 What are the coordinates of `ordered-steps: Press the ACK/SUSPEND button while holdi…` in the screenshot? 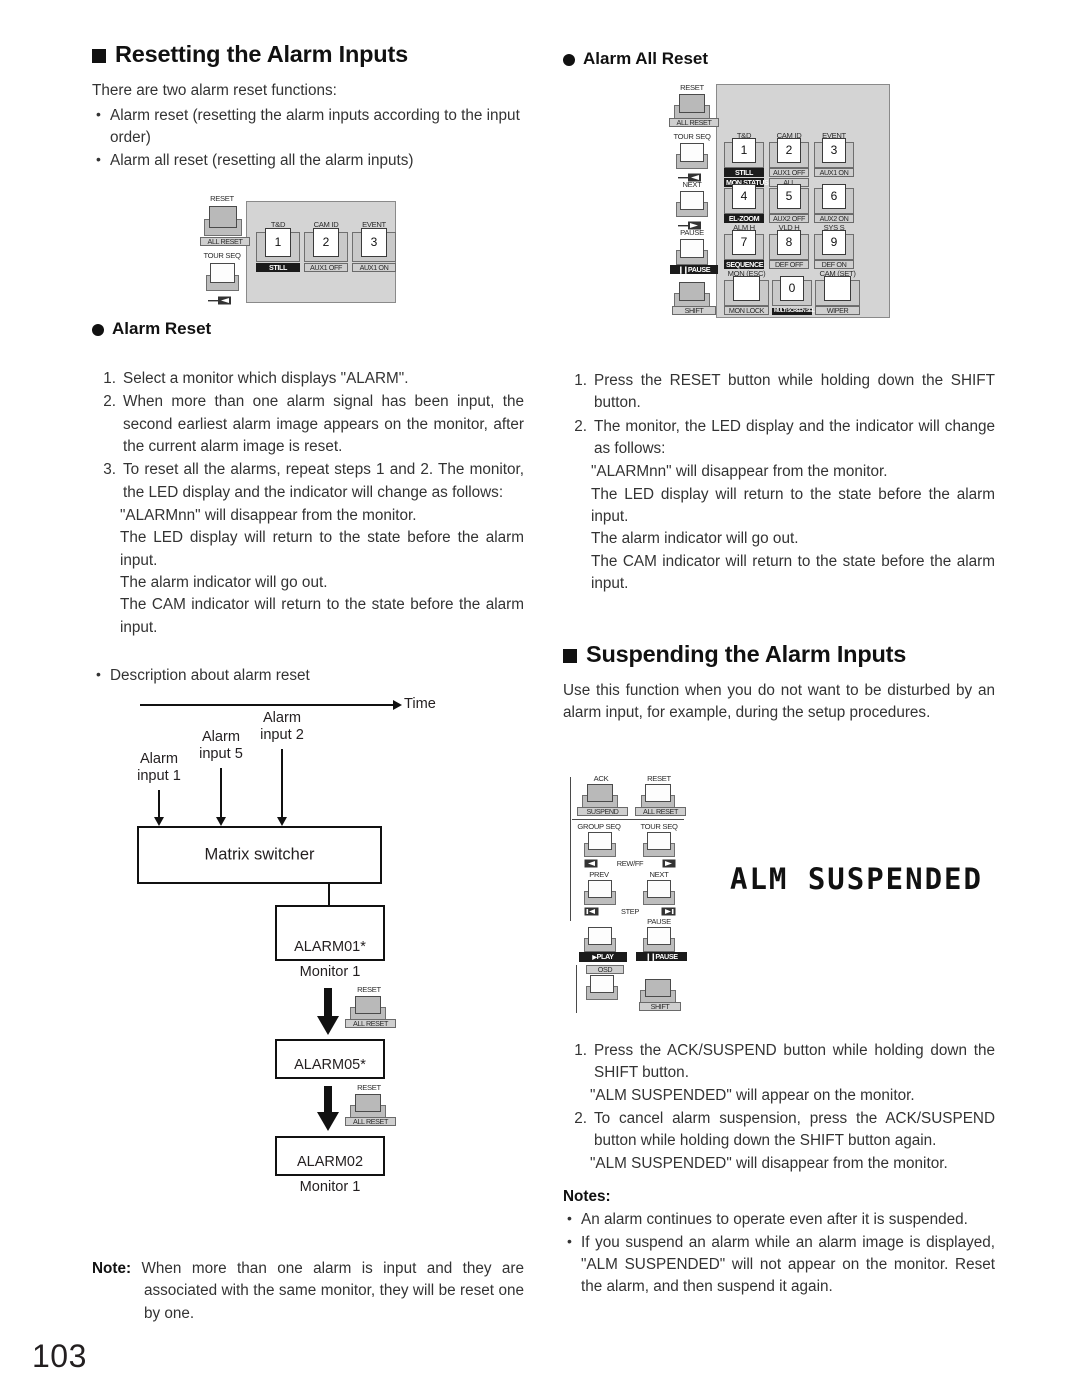 It's located at (779, 1107).